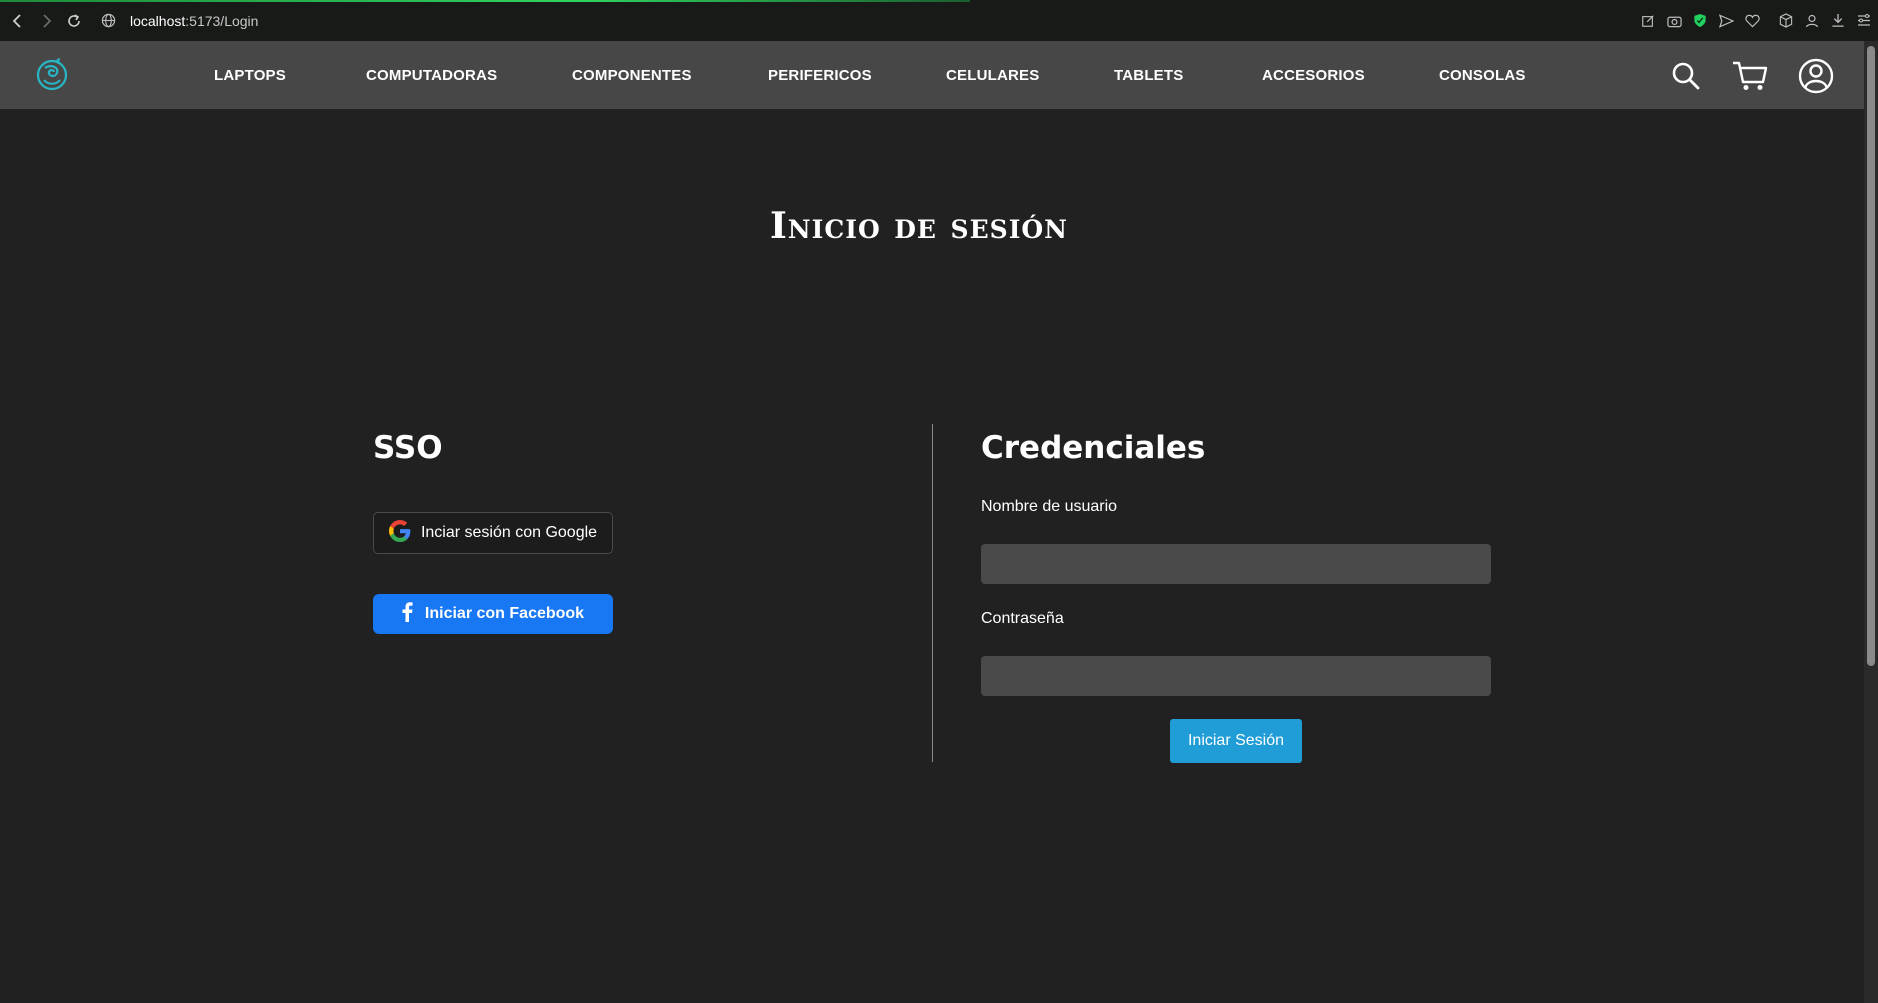 The width and height of the screenshot is (1878, 1003). I want to click on cart-icon, so click(1750, 76).